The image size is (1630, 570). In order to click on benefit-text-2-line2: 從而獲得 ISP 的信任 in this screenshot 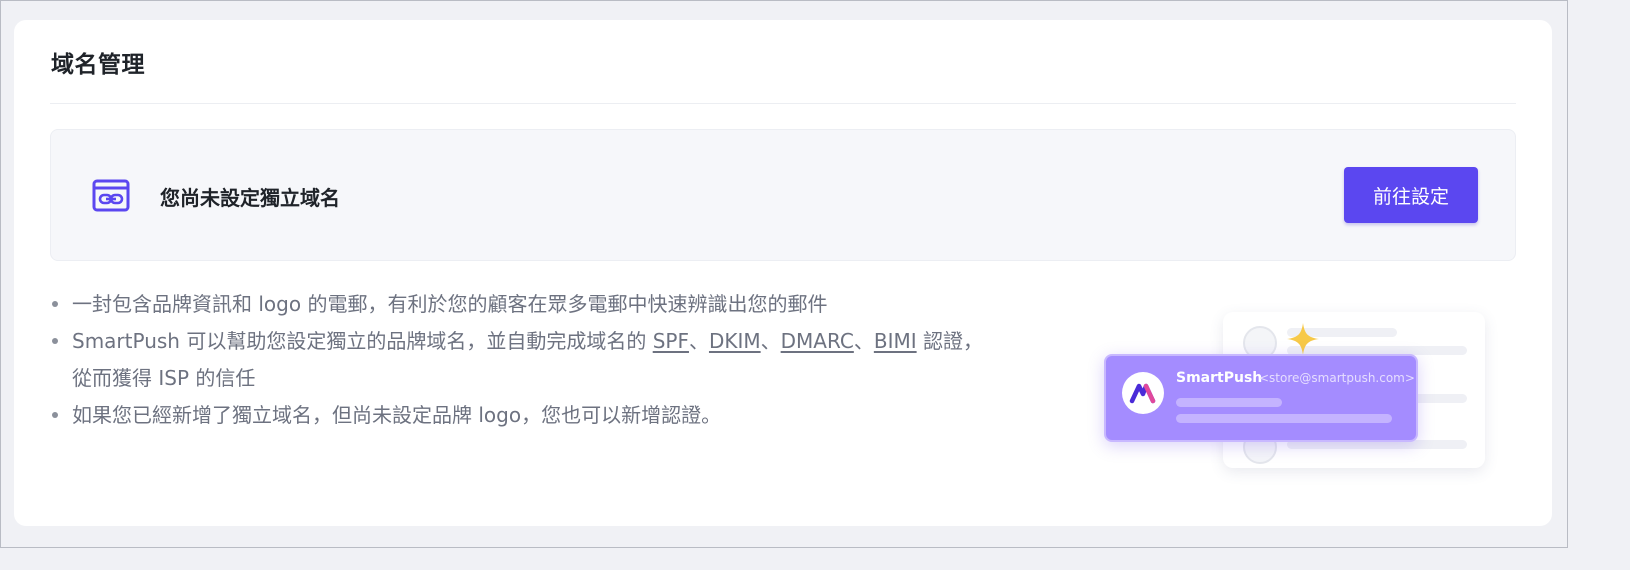, I will do `click(164, 378)`.